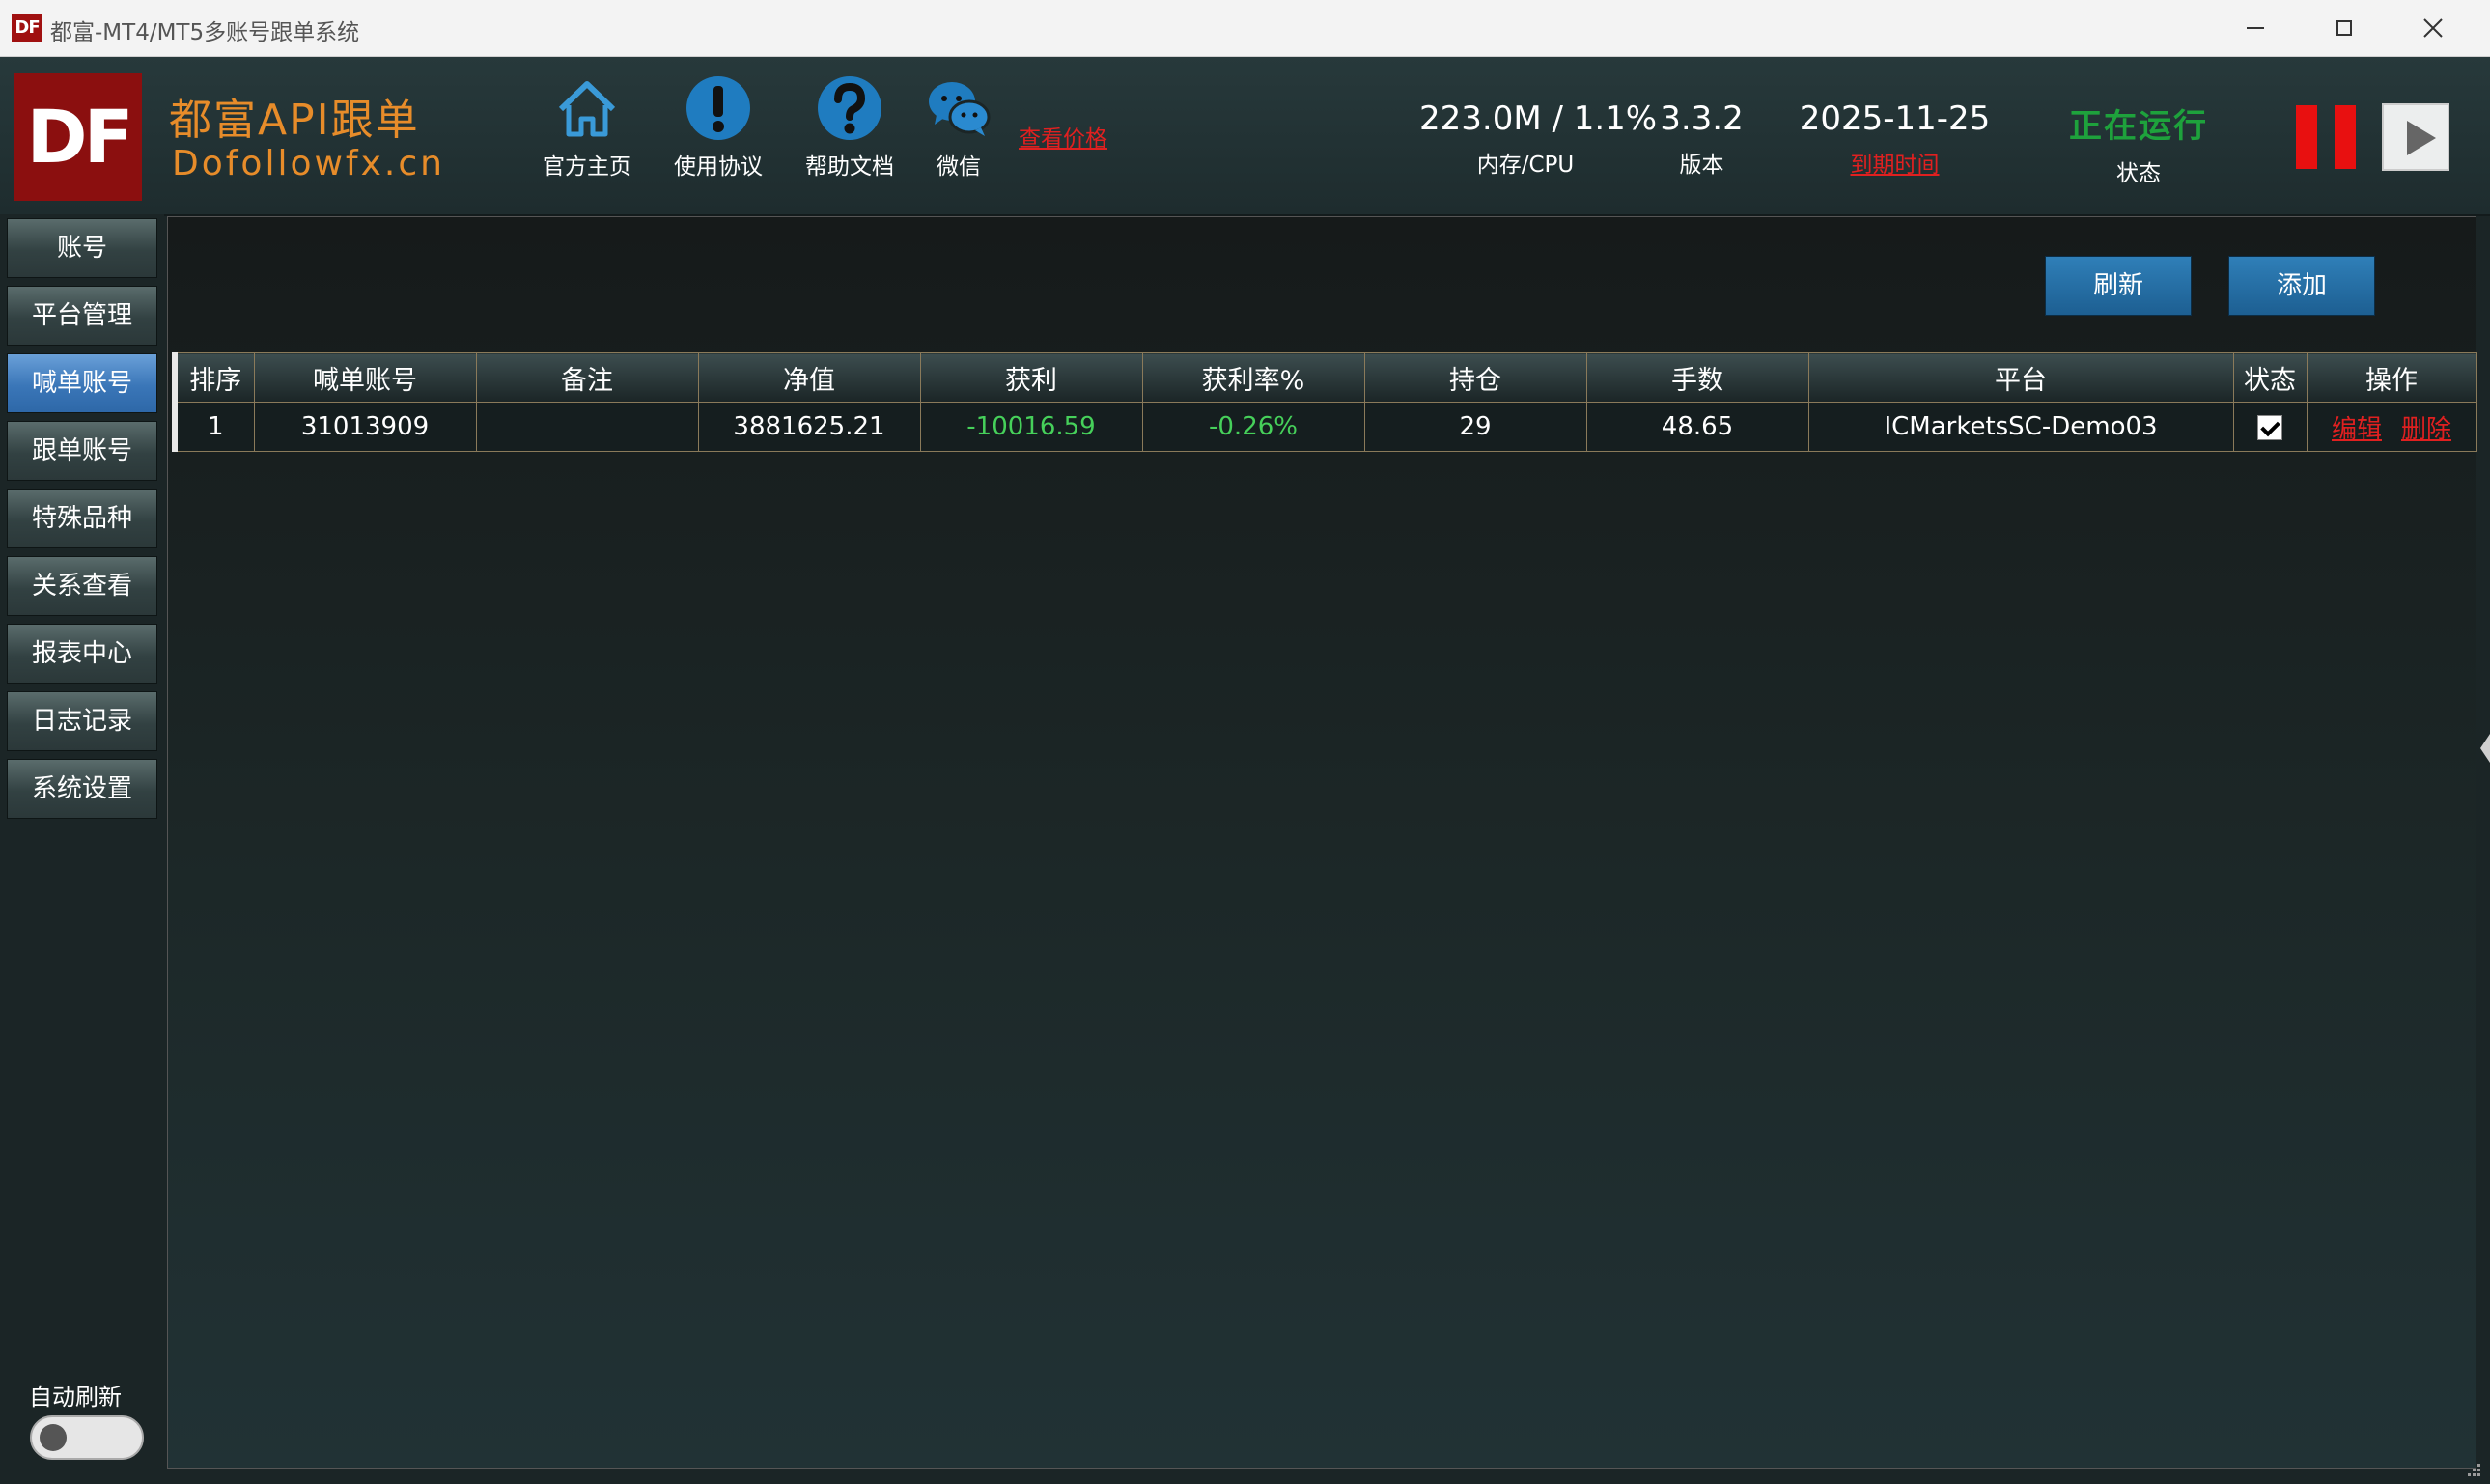 This screenshot has height=1484, width=2490. What do you see at coordinates (214, 427) in the screenshot?
I see `cell-order: 1` at bounding box center [214, 427].